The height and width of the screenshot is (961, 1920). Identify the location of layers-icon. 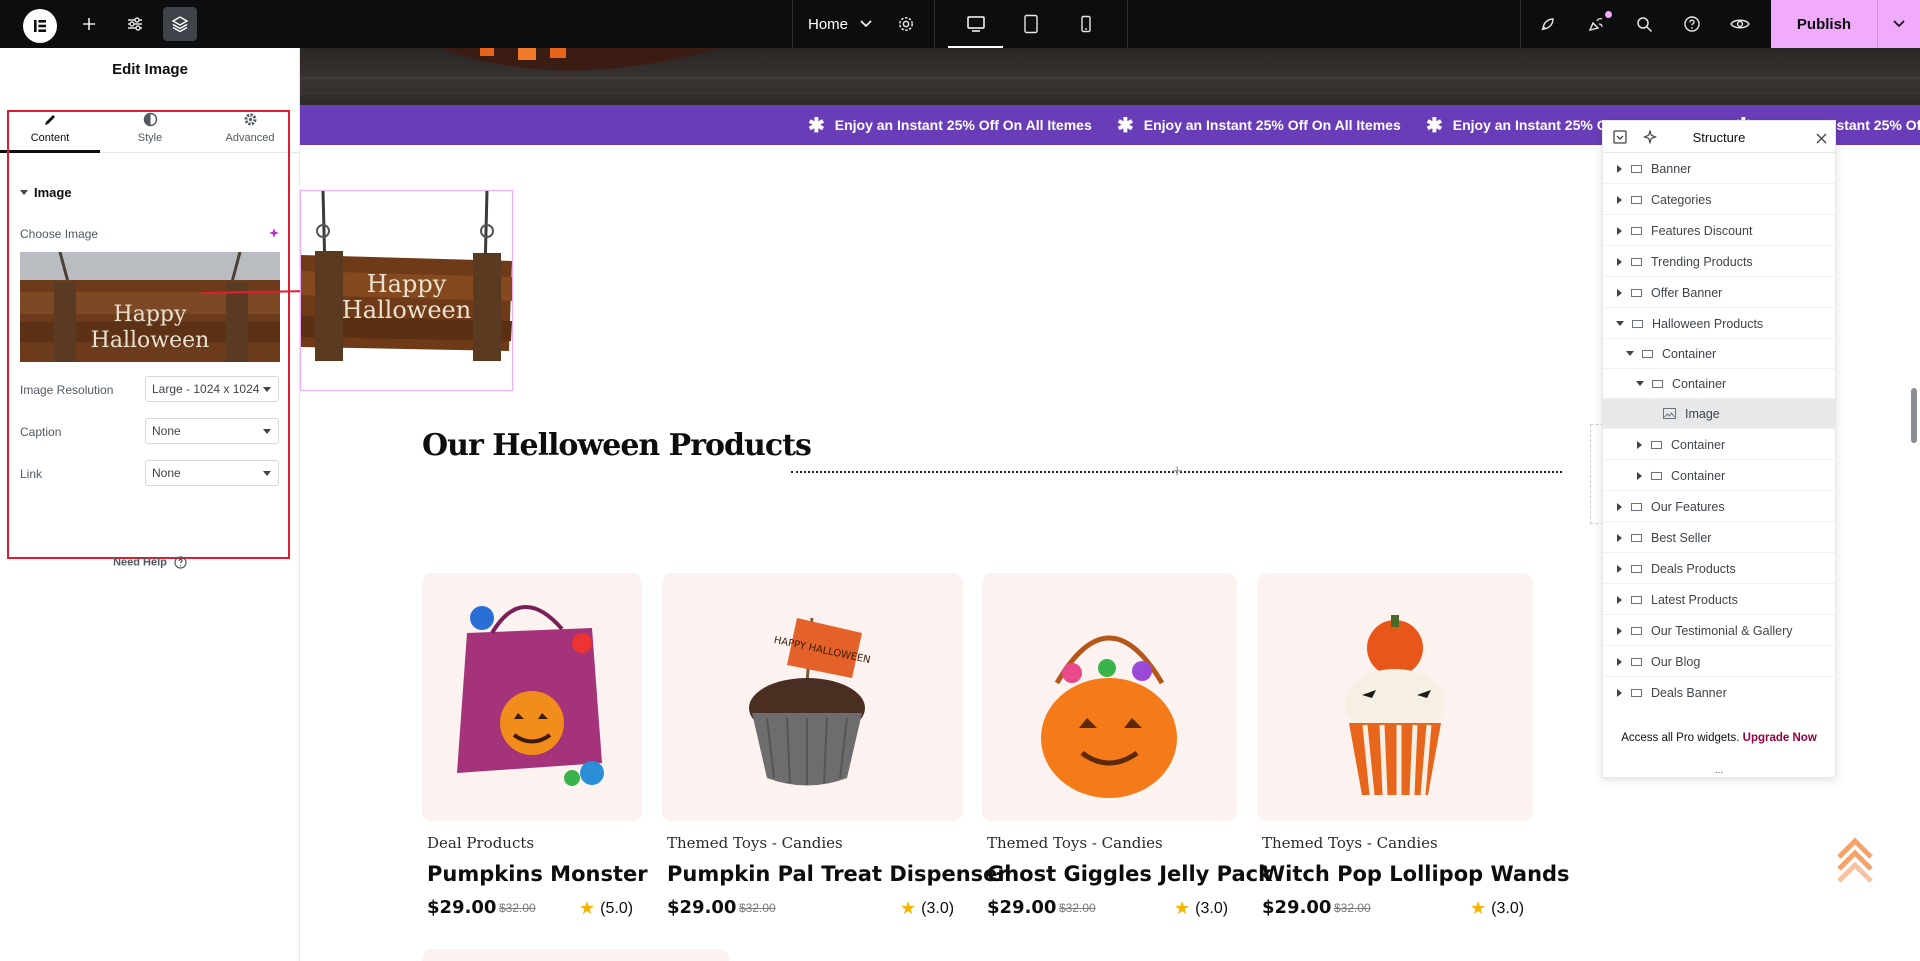
(180, 24).